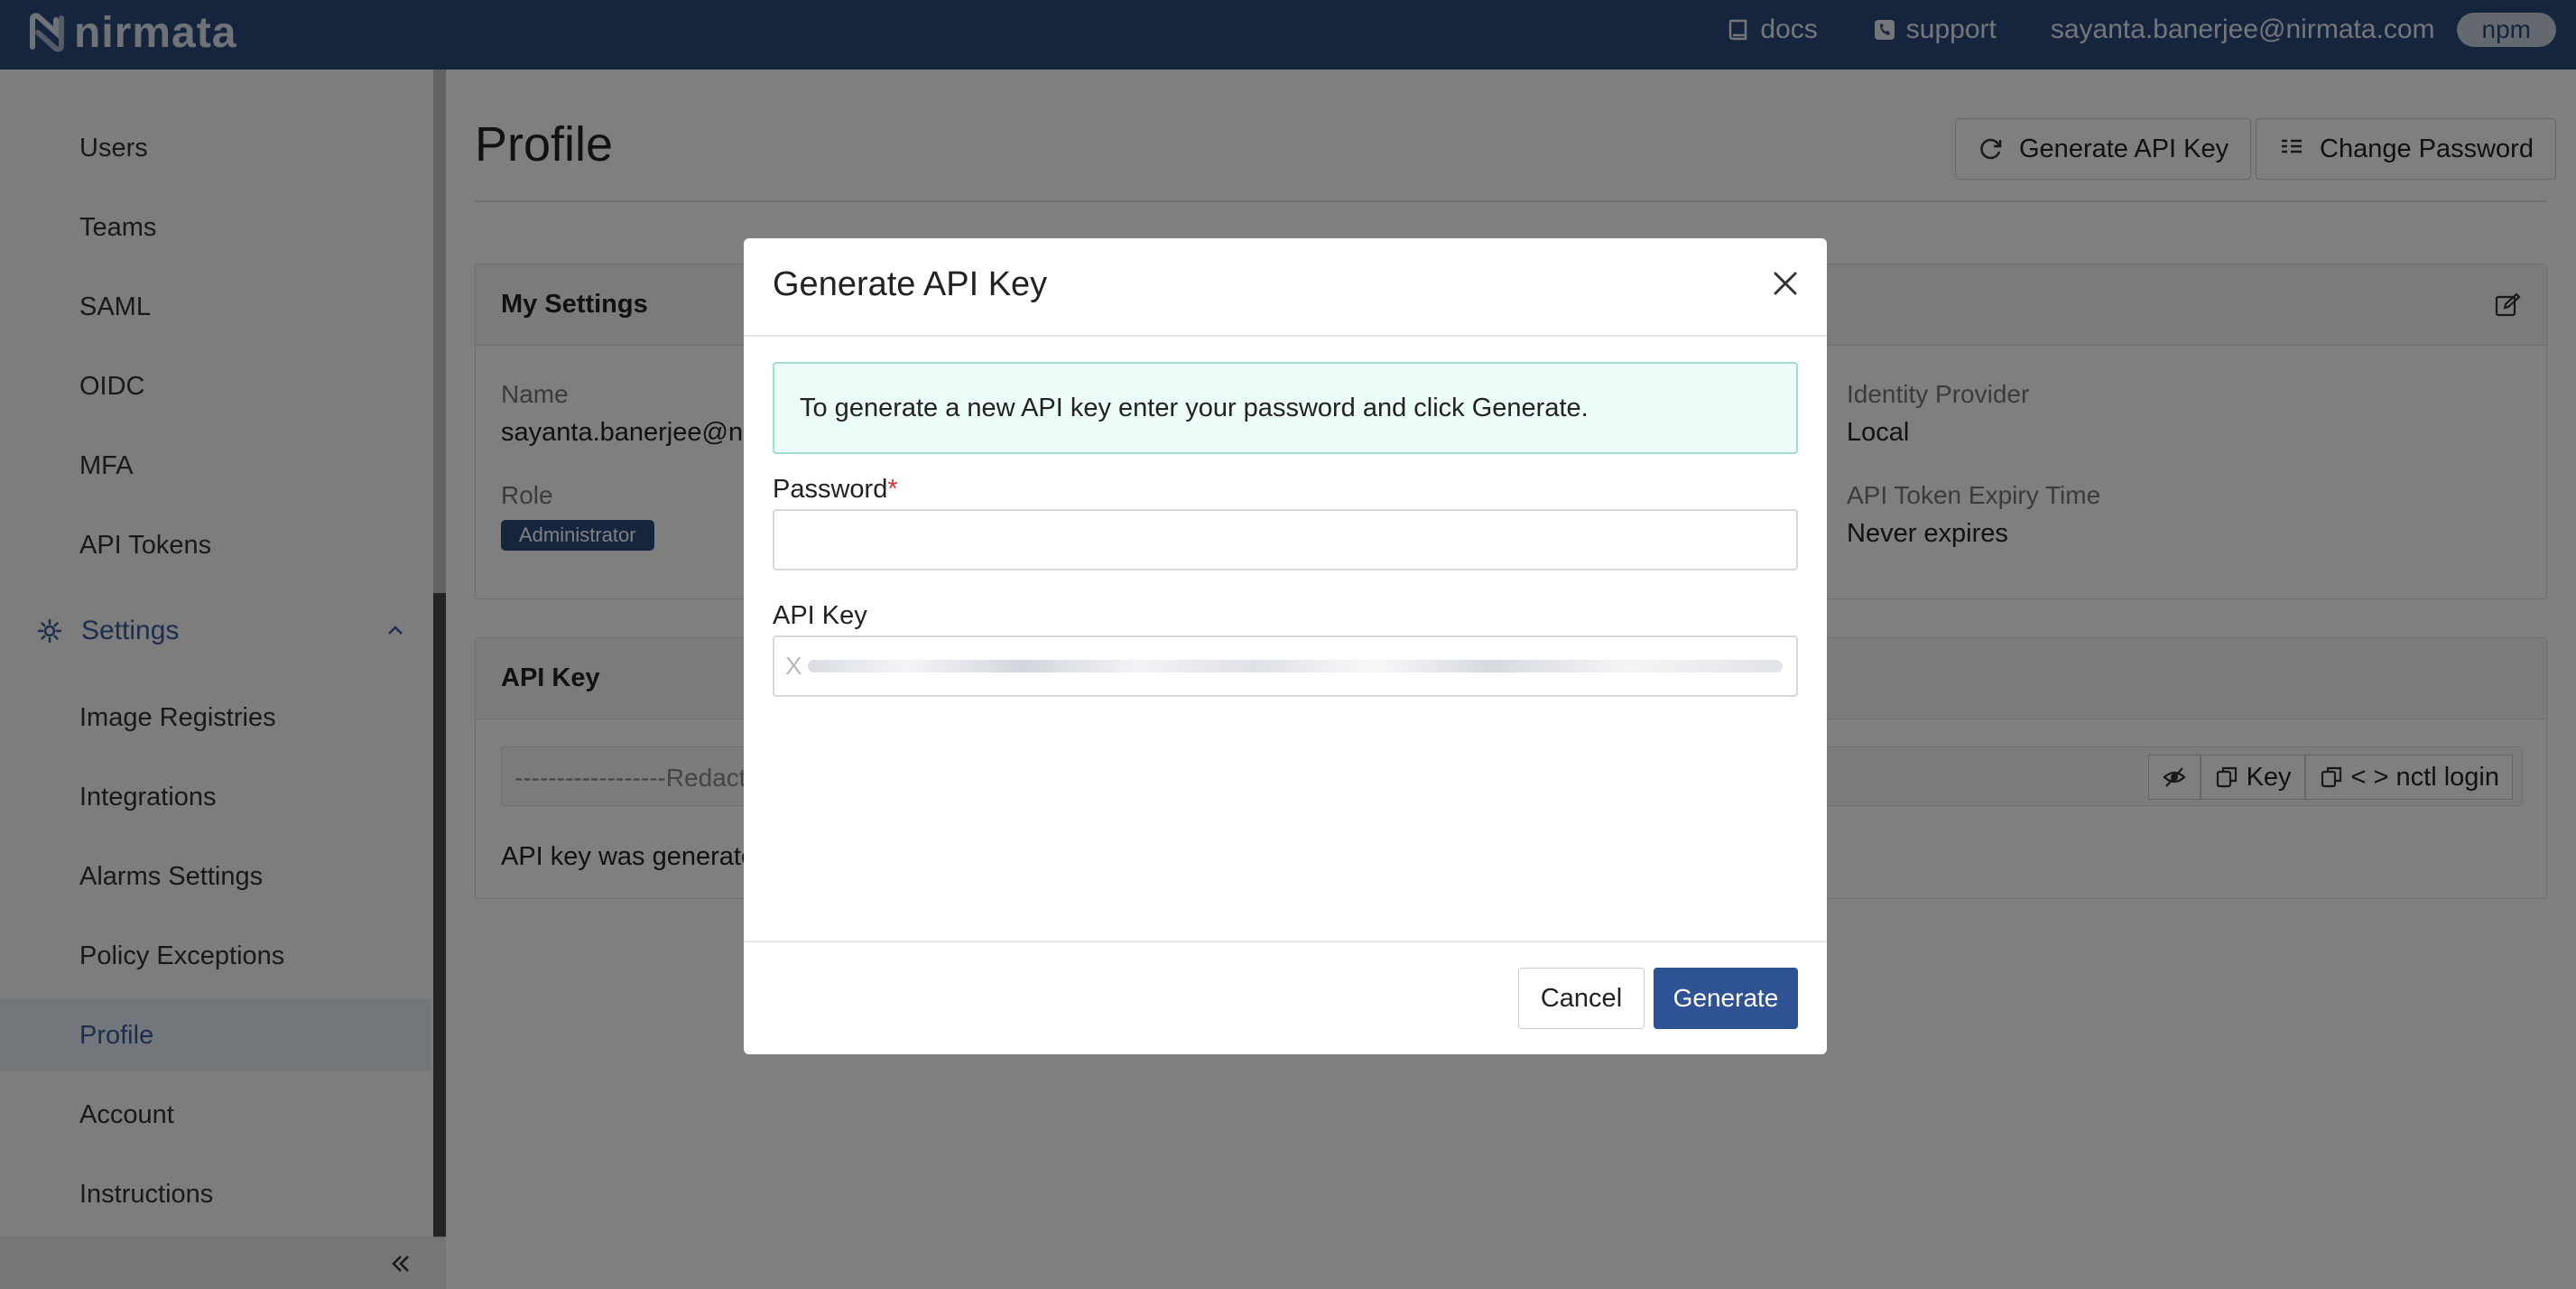 This screenshot has width=2576, height=1289. Describe the element at coordinates (1285, 336) in the screenshot. I see `dialog-header-divider` at that location.